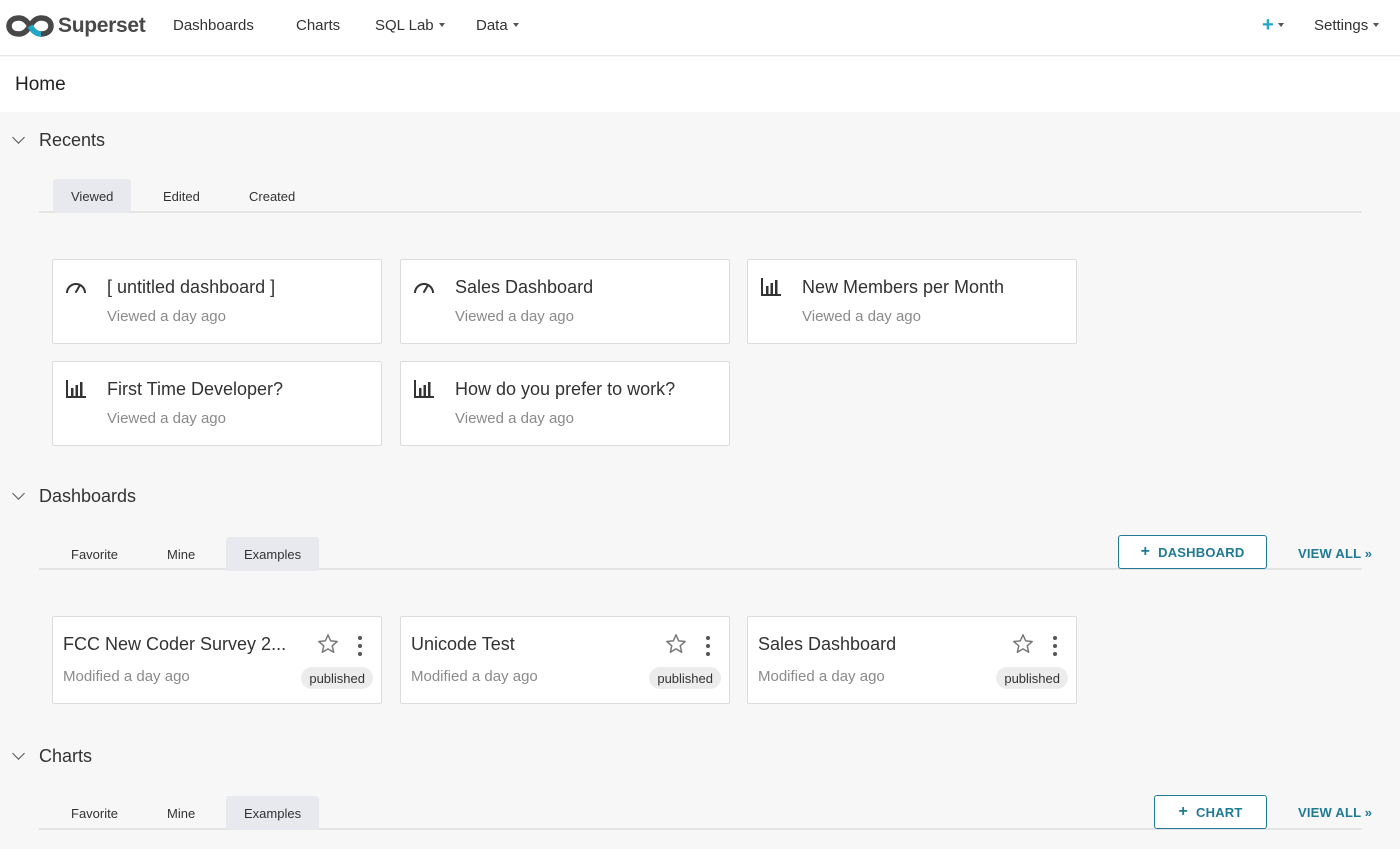  What do you see at coordinates (272, 196) in the screenshot?
I see `tab-created: Created` at bounding box center [272, 196].